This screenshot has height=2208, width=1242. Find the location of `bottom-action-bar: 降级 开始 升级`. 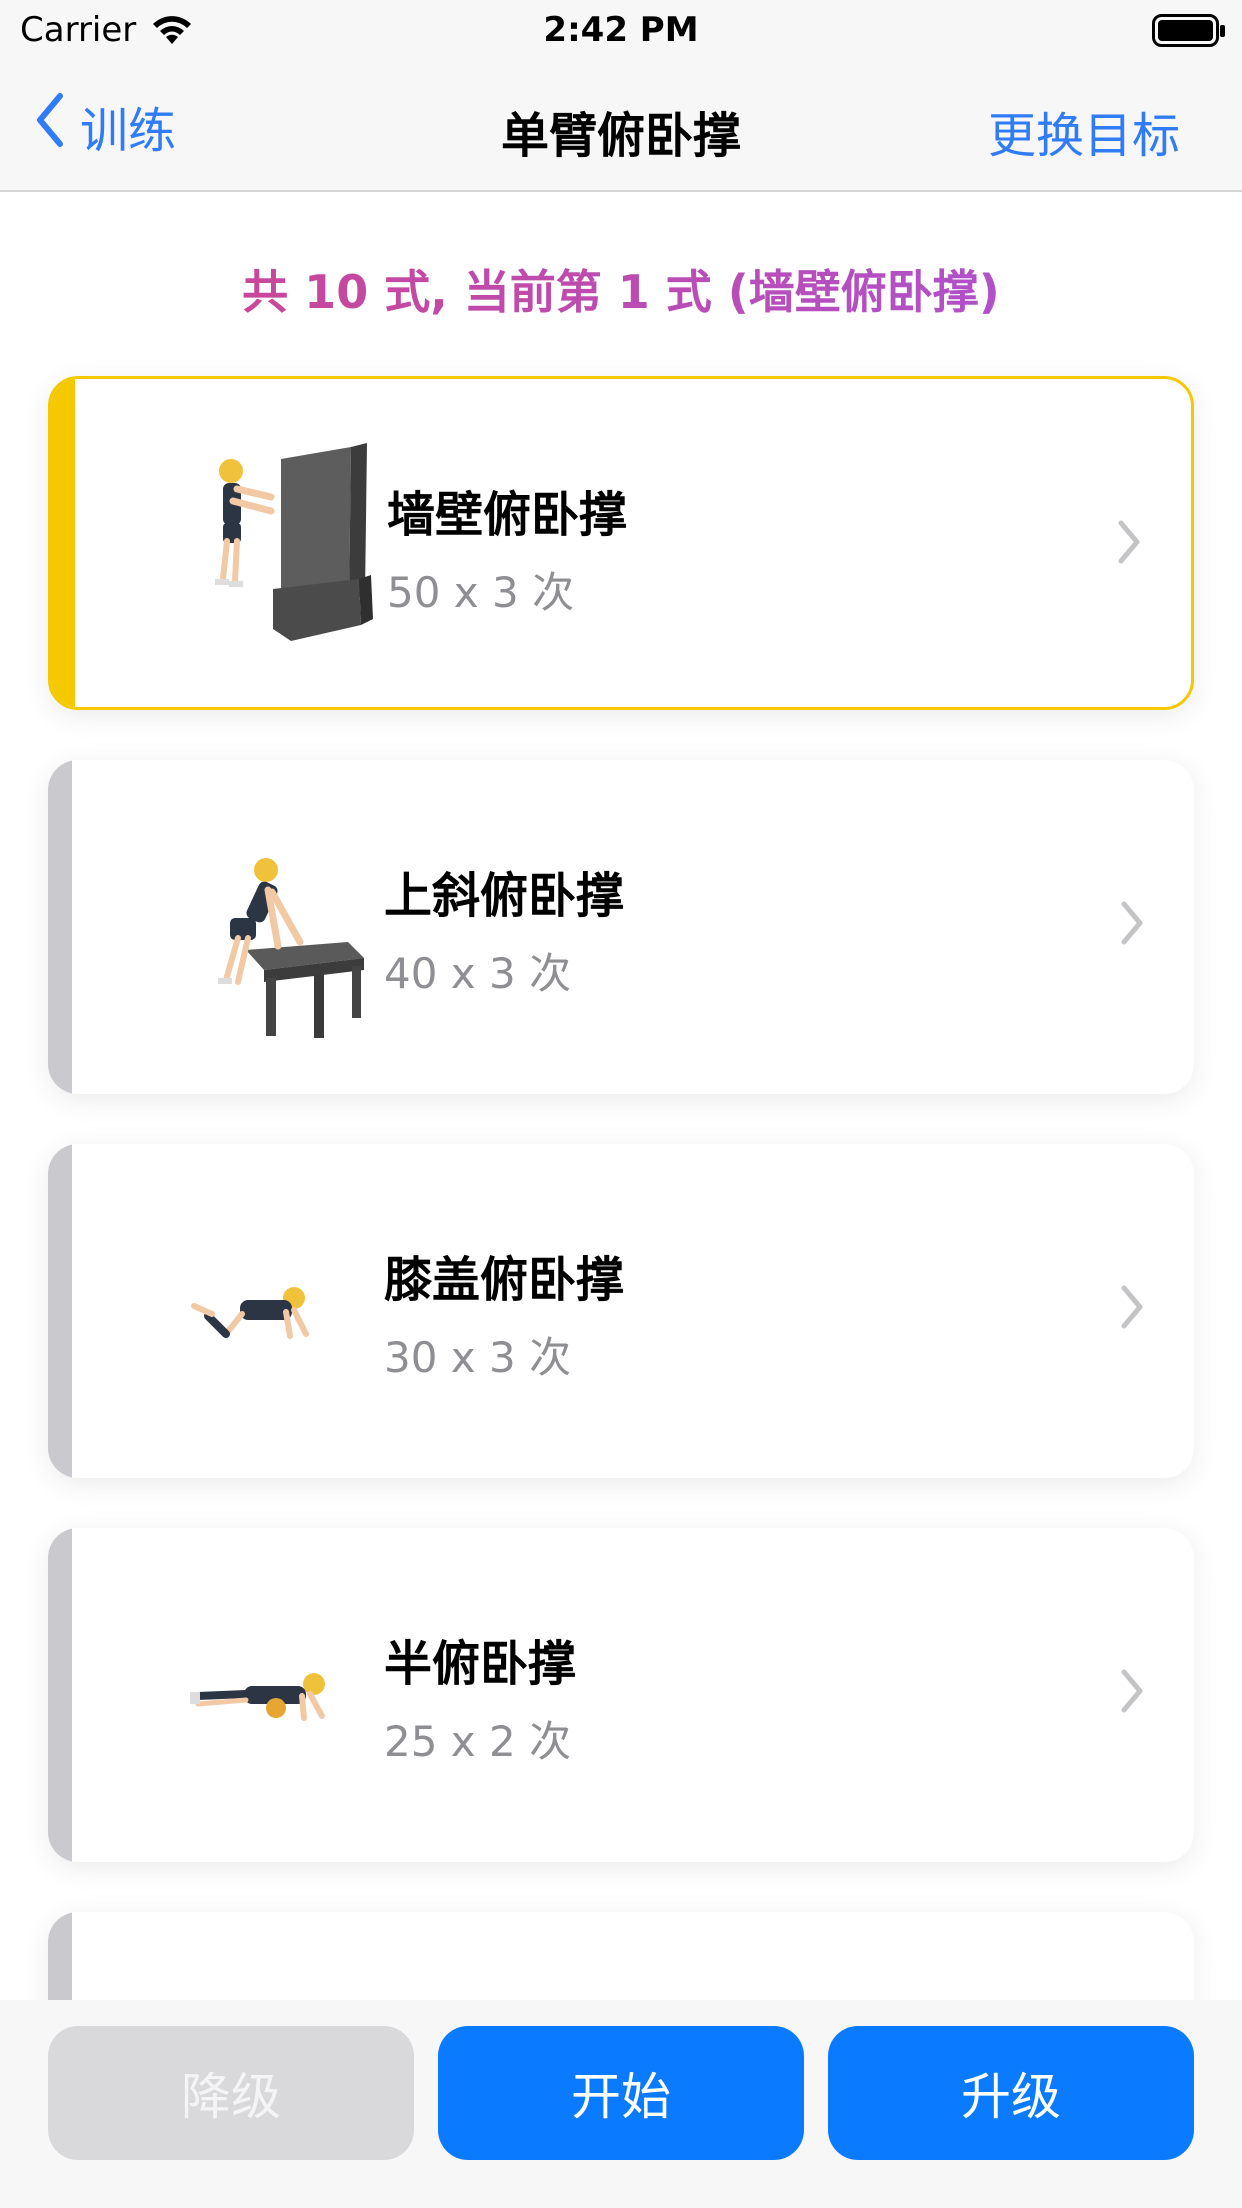

bottom-action-bar: 降级 开始 升级 is located at coordinates (621, 2104).